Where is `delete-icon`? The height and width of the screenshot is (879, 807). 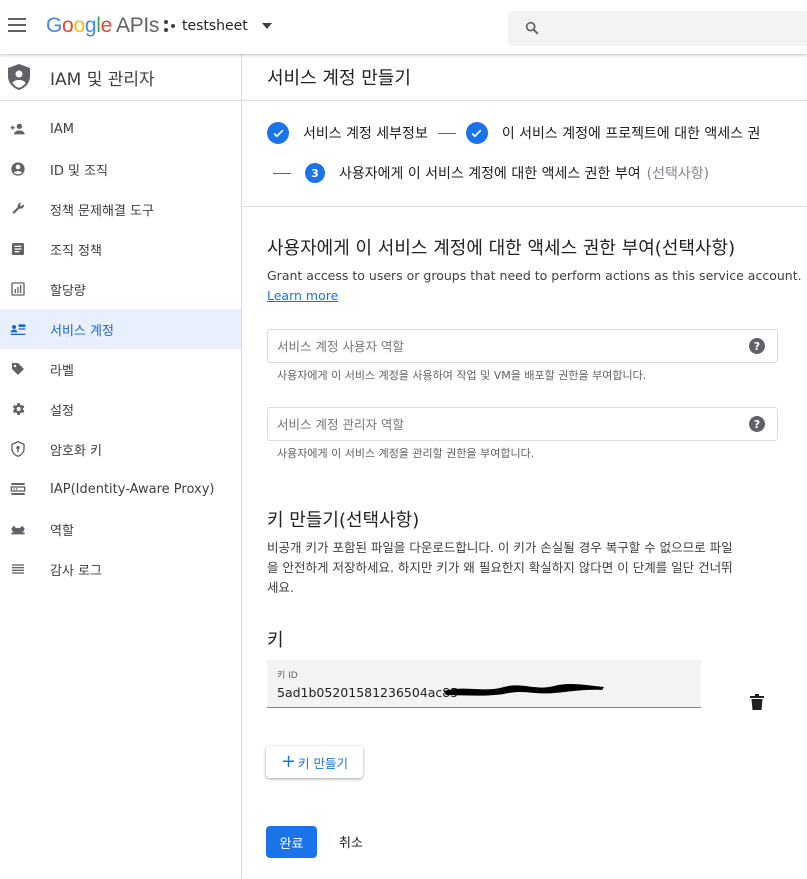
delete-icon is located at coordinates (757, 704).